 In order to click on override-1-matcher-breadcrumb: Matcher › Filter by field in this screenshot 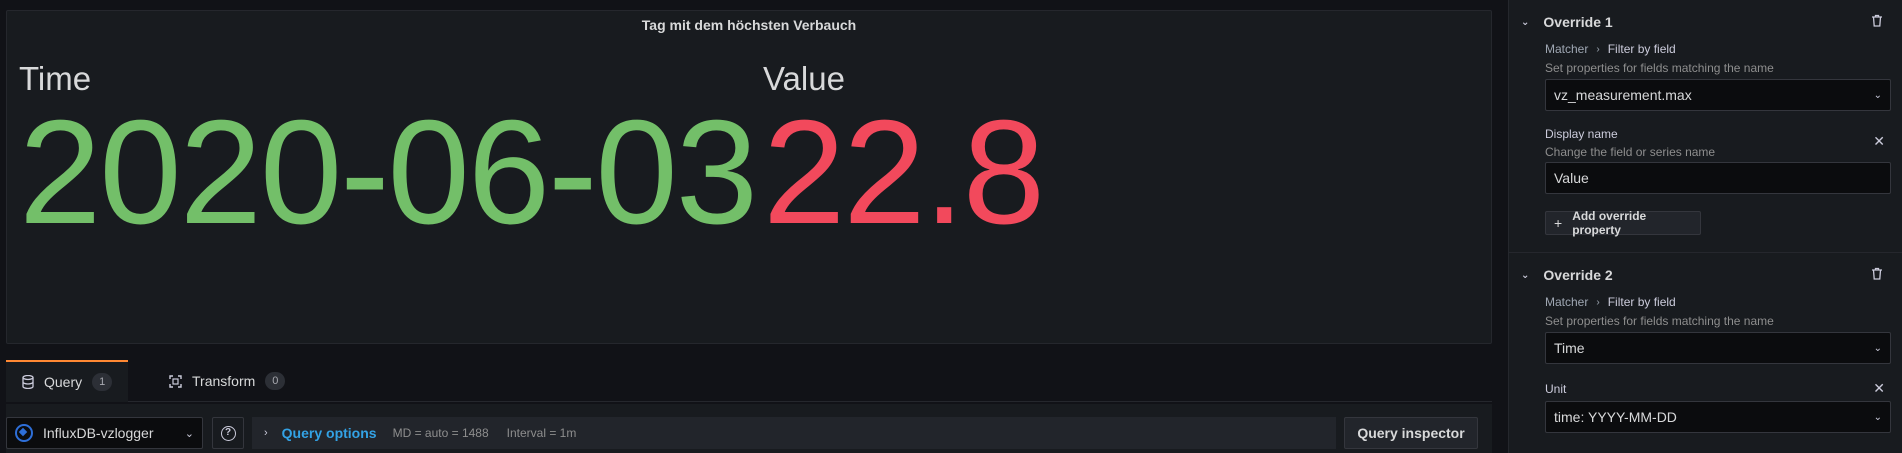, I will do `click(1610, 49)`.